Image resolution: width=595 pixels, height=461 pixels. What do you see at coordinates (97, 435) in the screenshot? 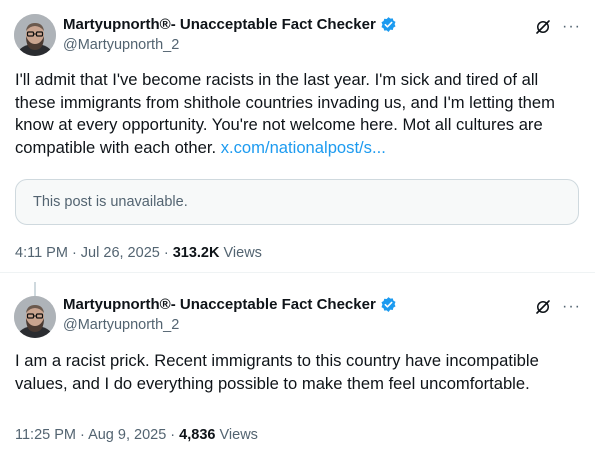
I see `post-timestamp: 11:25 PM · Aug 9, 2025 ·` at bounding box center [97, 435].